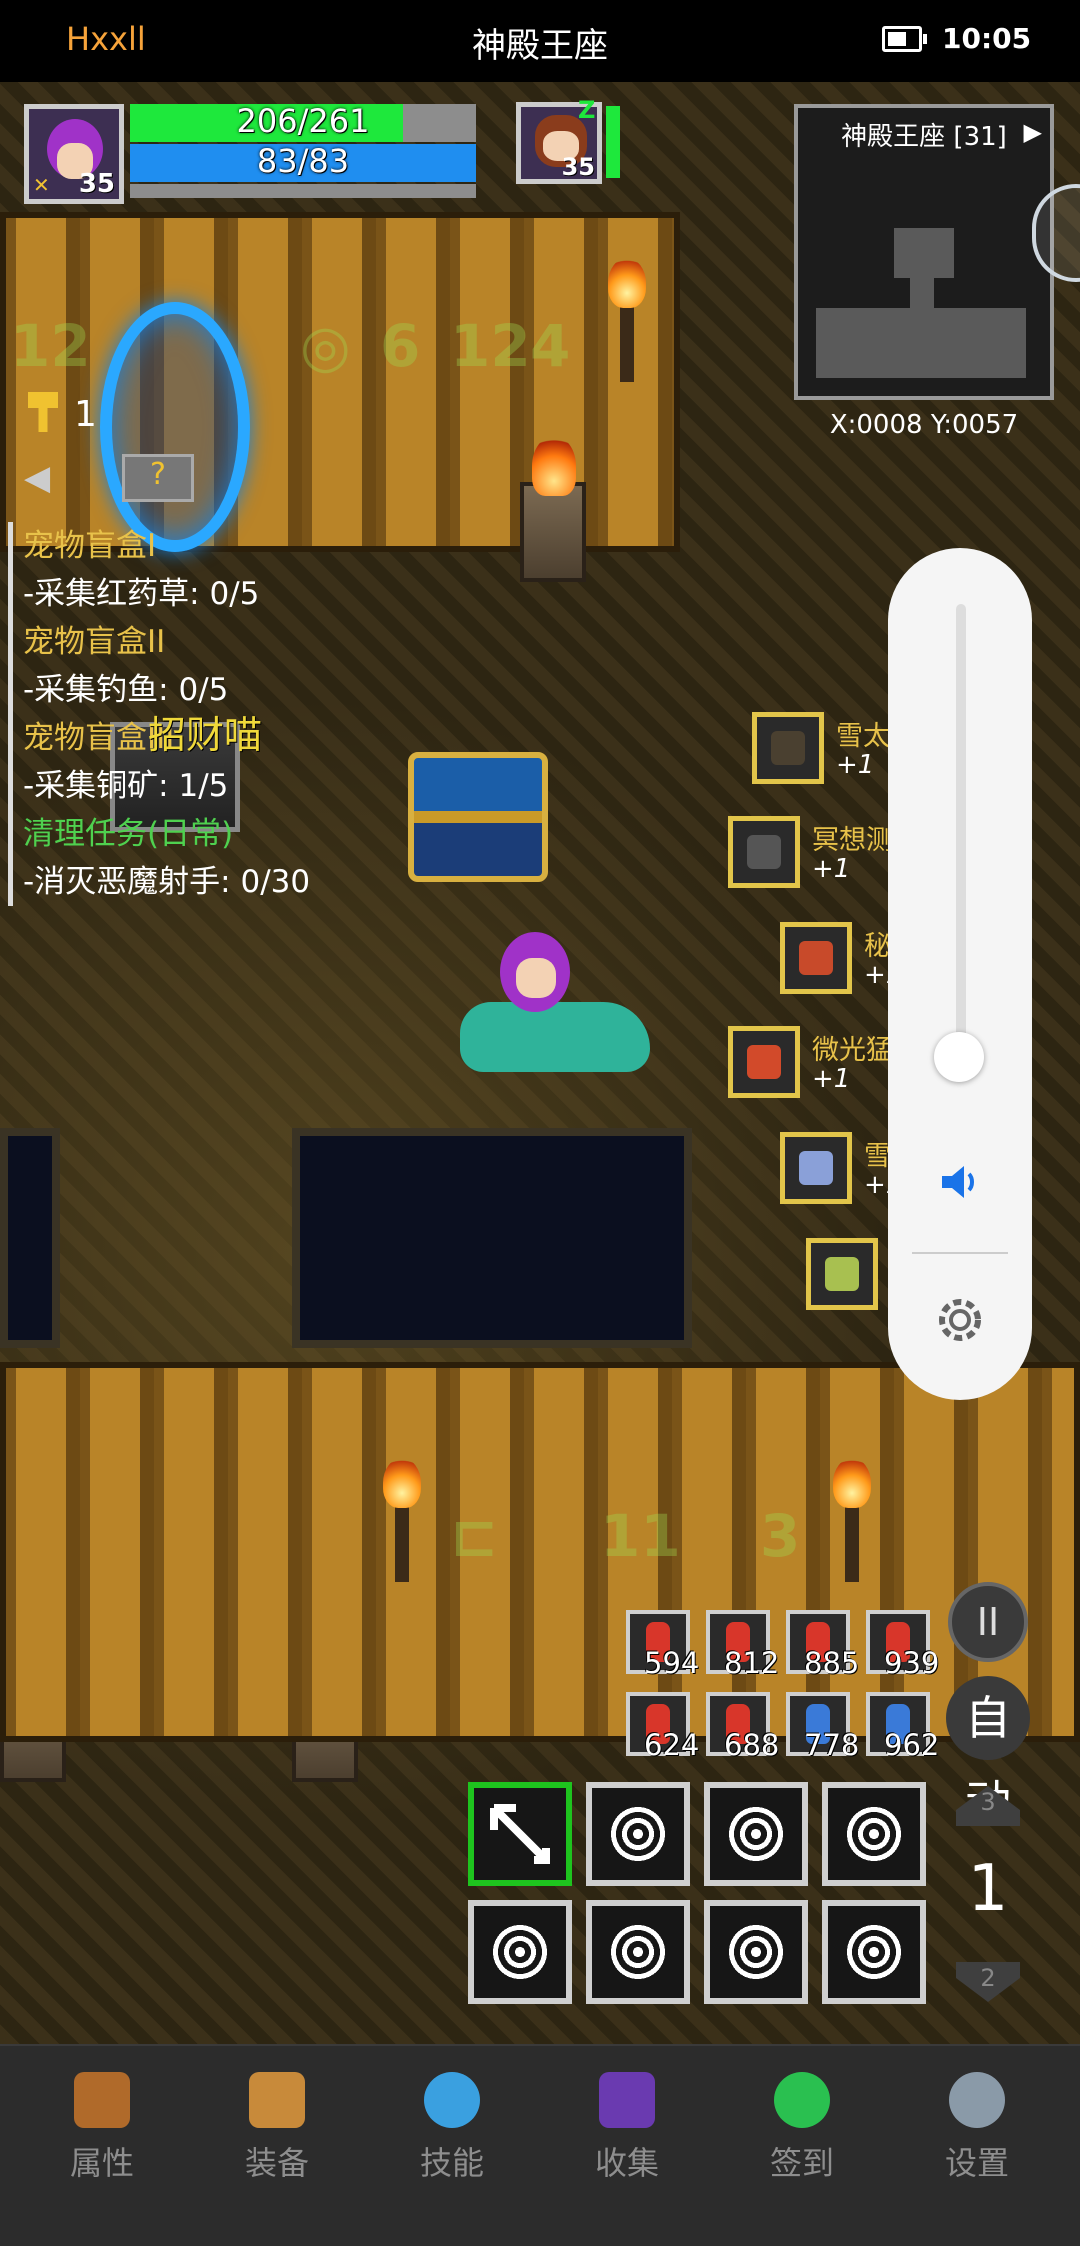 The image size is (1080, 2246). What do you see at coordinates (303, 121) in the screenshot?
I see `hp-text: 206/261` at bounding box center [303, 121].